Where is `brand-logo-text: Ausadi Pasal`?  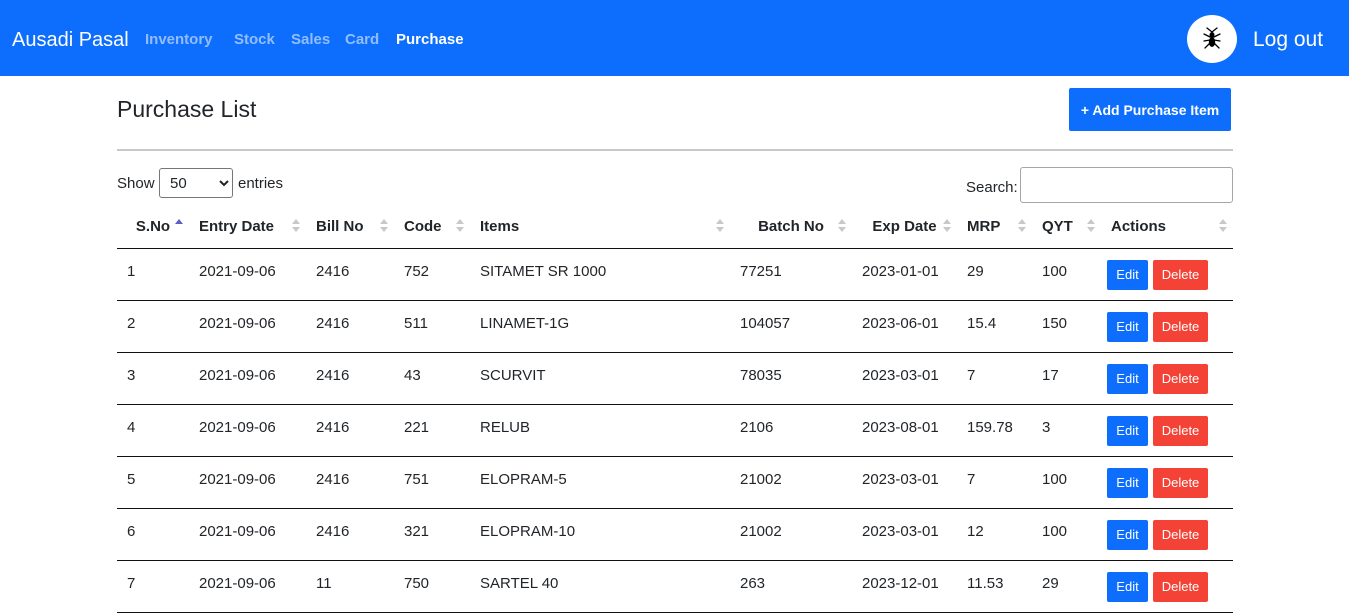
brand-logo-text: Ausadi Pasal is located at coordinates (70, 40).